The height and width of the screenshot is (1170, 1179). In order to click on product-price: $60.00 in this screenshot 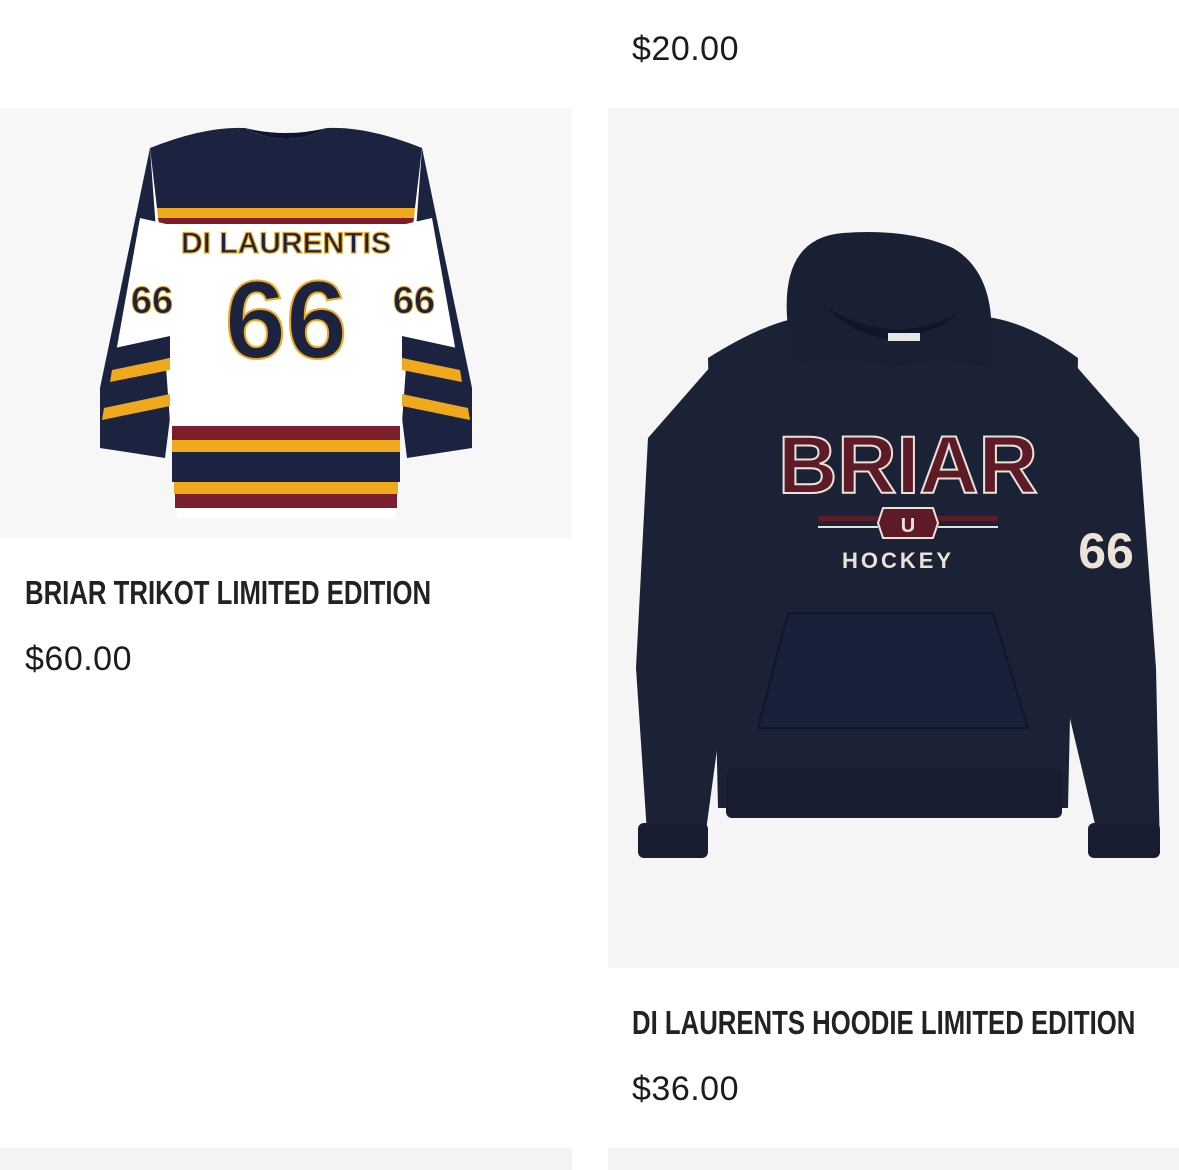, I will do `click(78, 659)`.